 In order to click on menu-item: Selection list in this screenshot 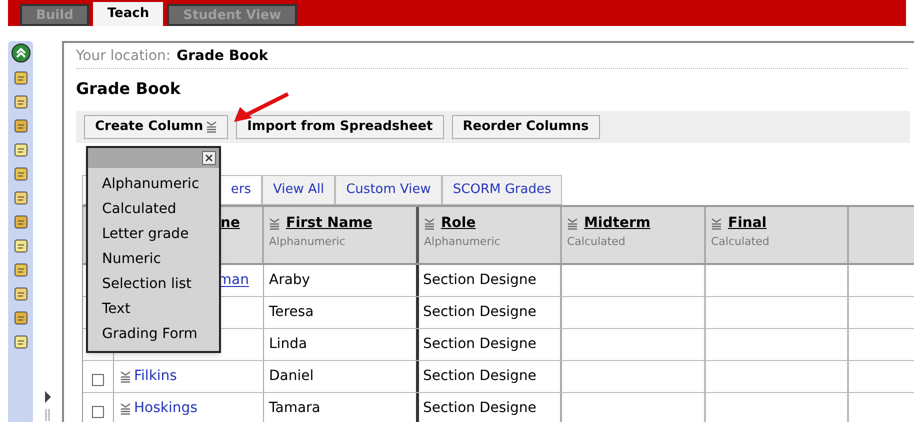, I will do `click(160, 284)`.